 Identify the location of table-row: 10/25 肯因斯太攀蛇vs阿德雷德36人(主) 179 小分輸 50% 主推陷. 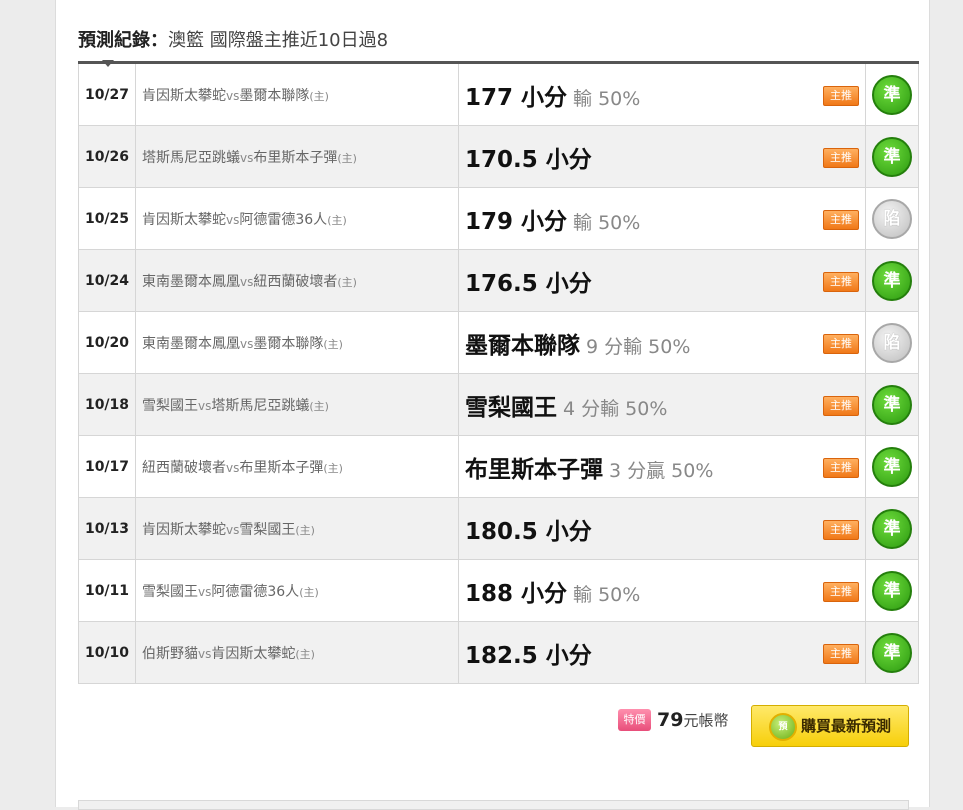
(498, 218).